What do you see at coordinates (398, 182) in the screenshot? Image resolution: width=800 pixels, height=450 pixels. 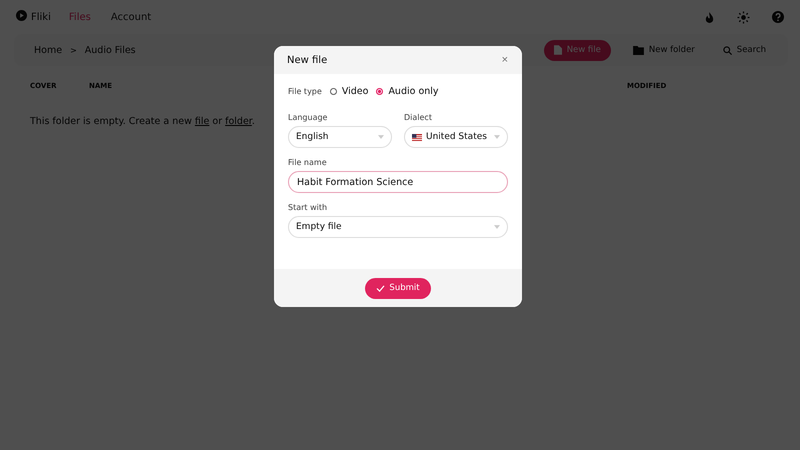 I see `file-name-input: Habit Formation Science` at bounding box center [398, 182].